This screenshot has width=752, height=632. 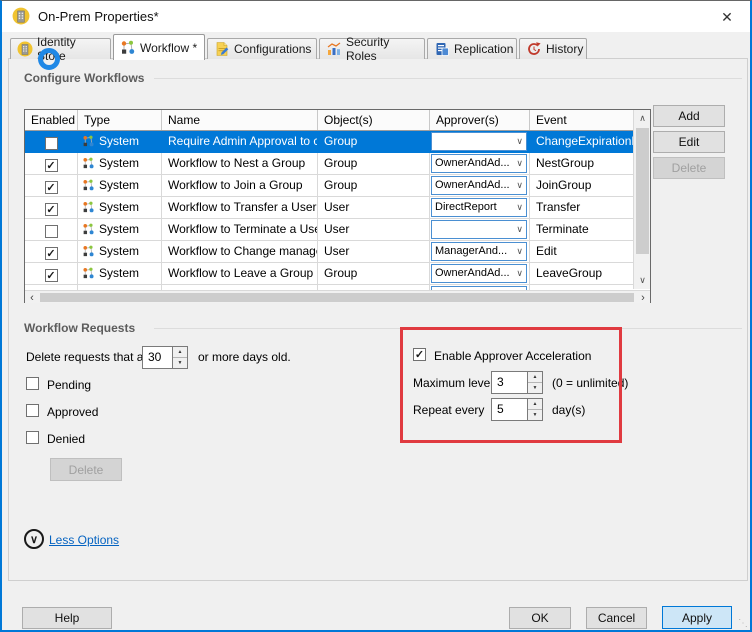 What do you see at coordinates (689, 142) in the screenshot?
I see `edit-button: Edit` at bounding box center [689, 142].